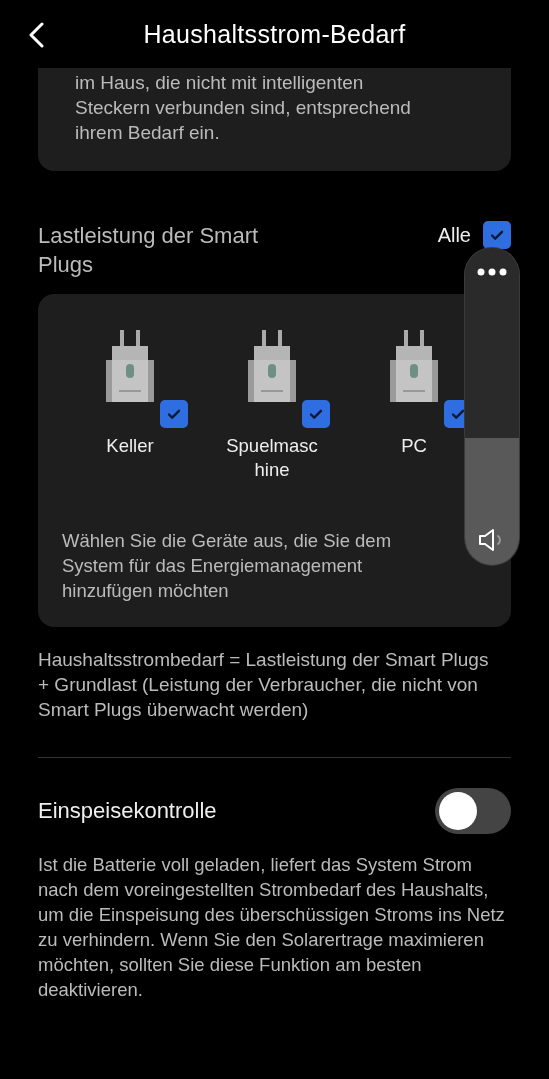 The image size is (549, 1079). Describe the element at coordinates (272, 927) in the screenshot. I see `description-text: Ist die Batterie voll geladen, liefert das System Strom nach dem voreingestellten Strombedarf des Haushalts, um die Einspeisung des überschüssigen Stroms ins Netz zu verhindern. Wenn Sie den Solarertrage maximieren möchten, sollten Sie diese Funktion am besten deaktivieren.` at that location.